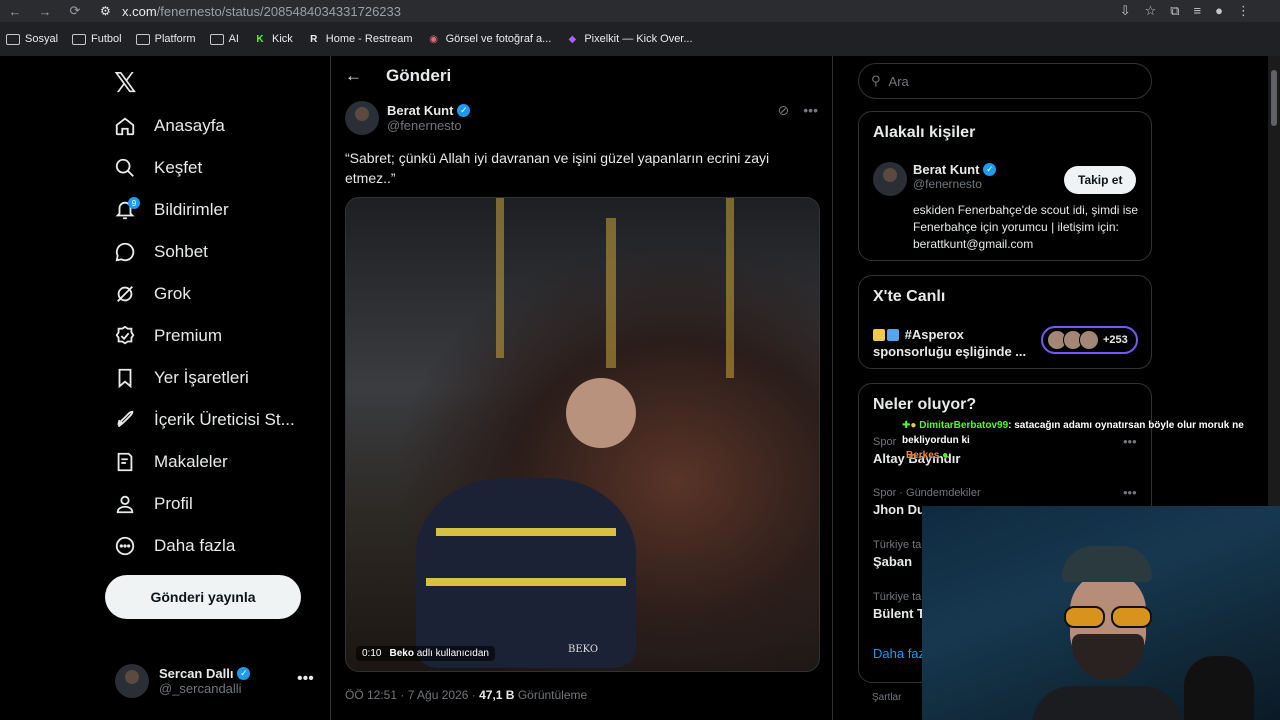 This screenshot has height=720, width=1280. What do you see at coordinates (125, 420) in the screenshot?
I see `rocket-icon` at bounding box center [125, 420].